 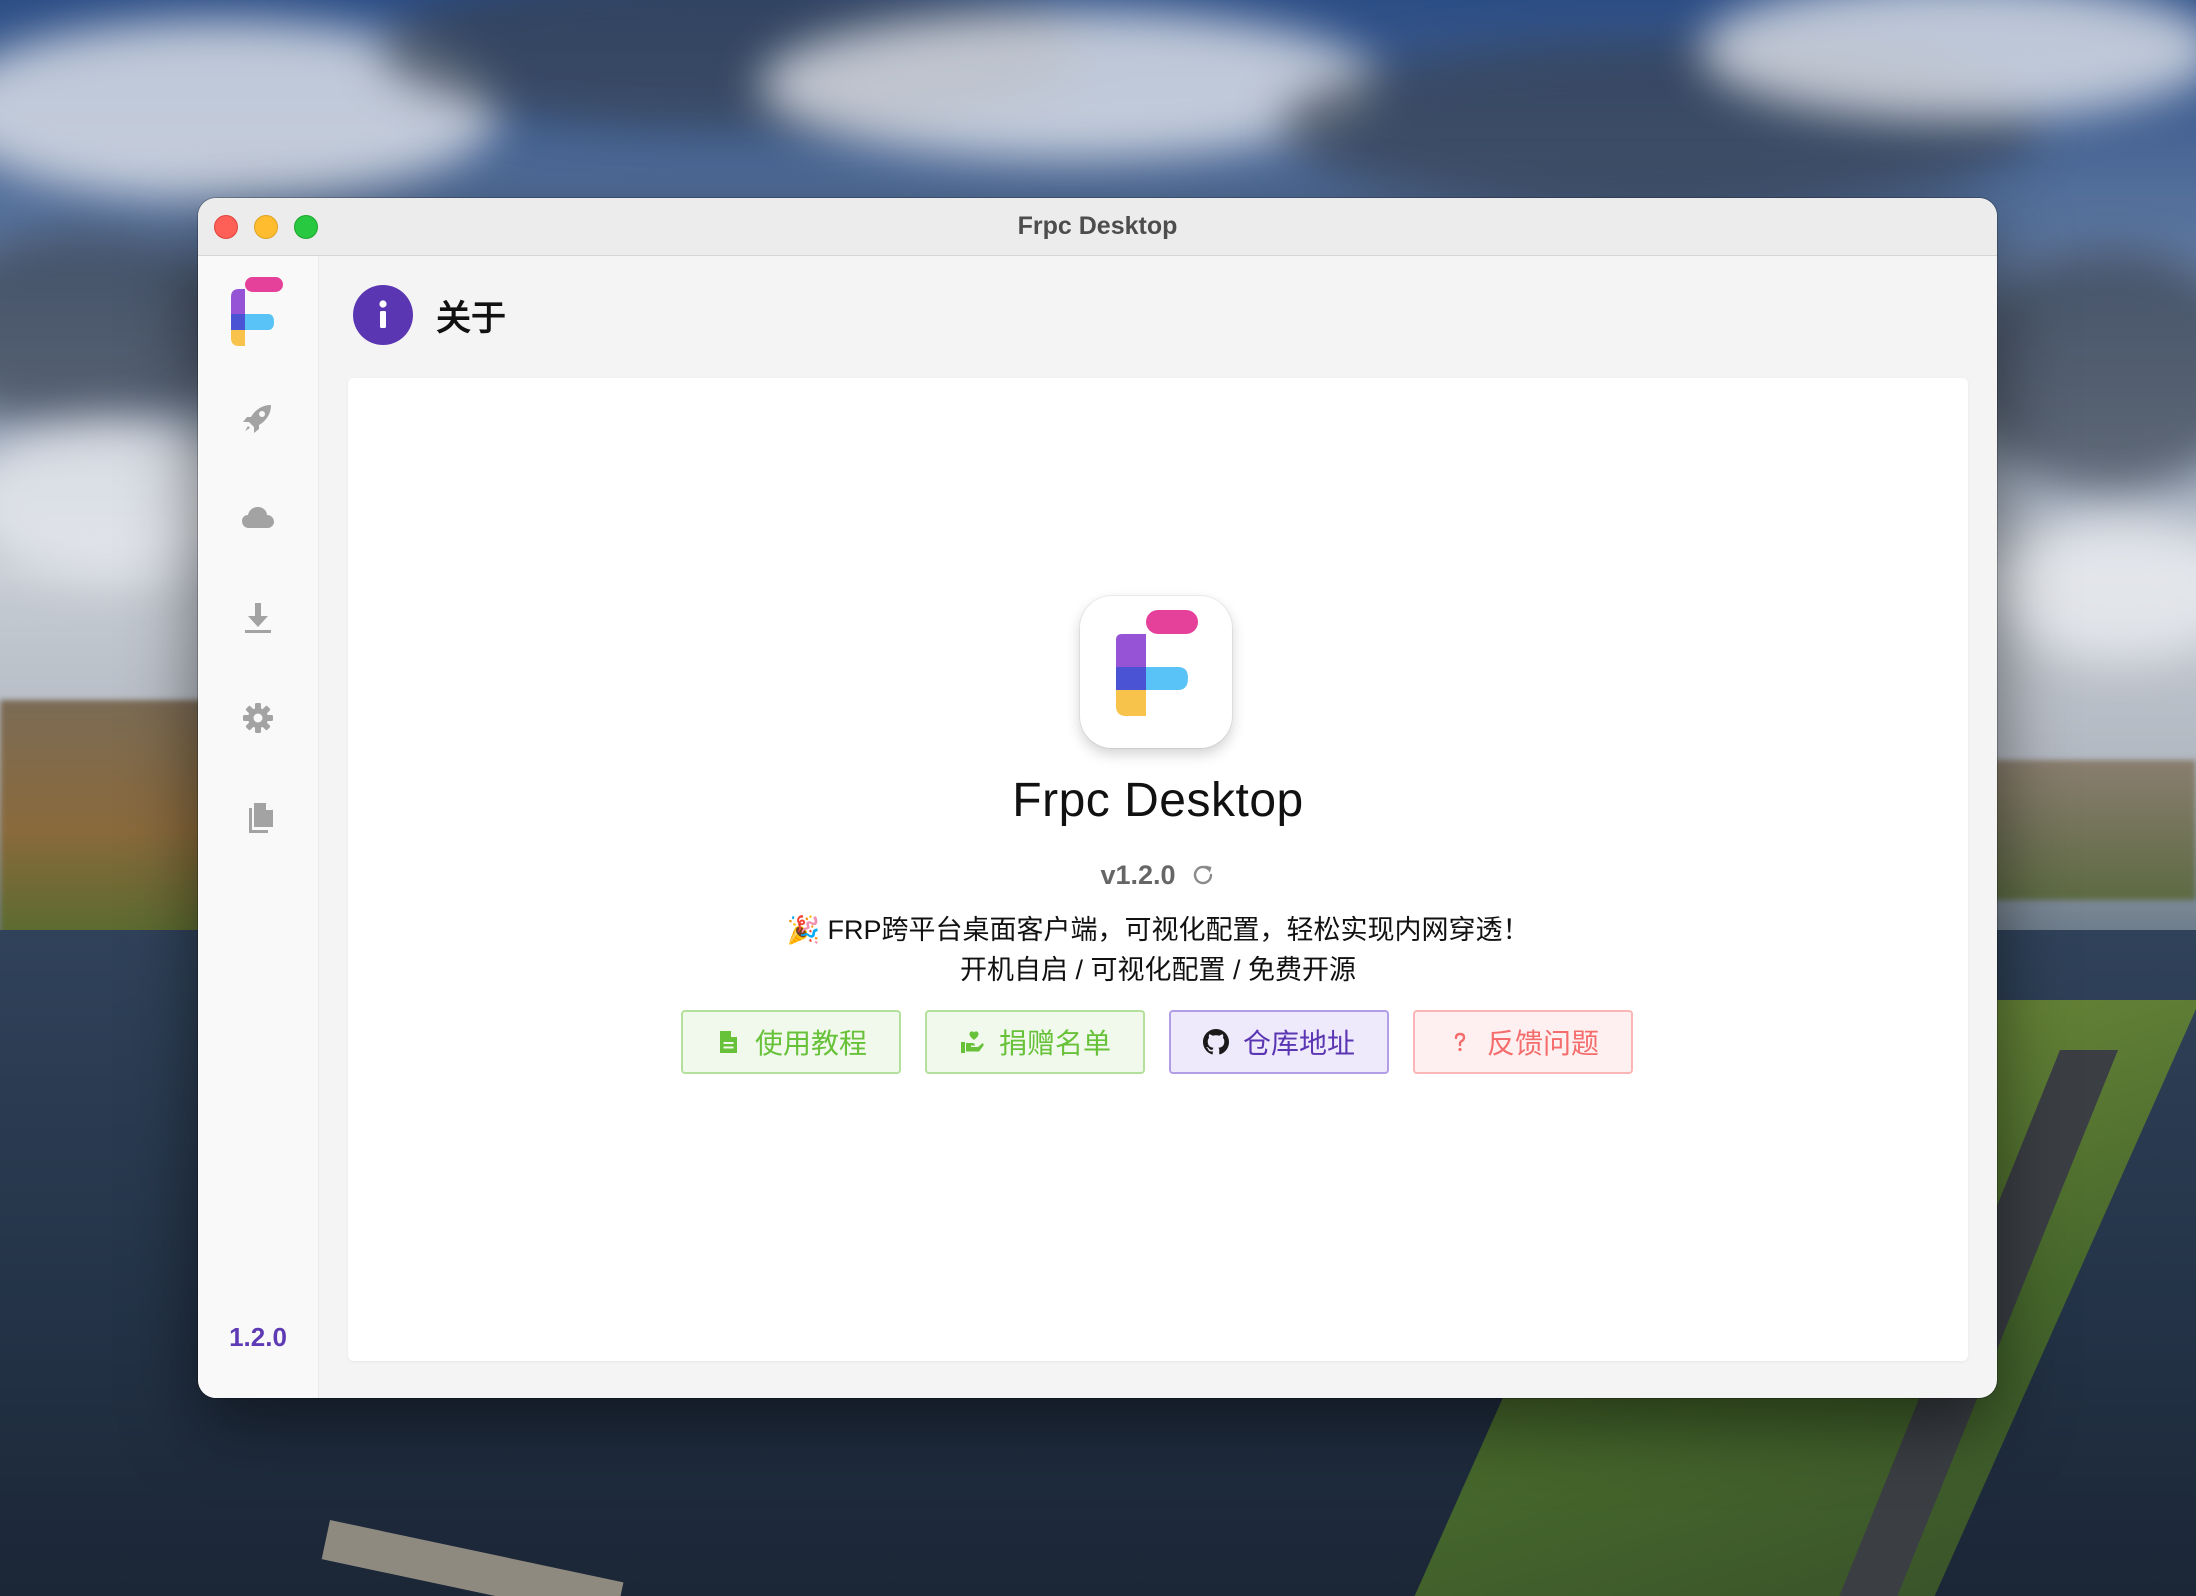 I want to click on info-icon, so click(x=383, y=315).